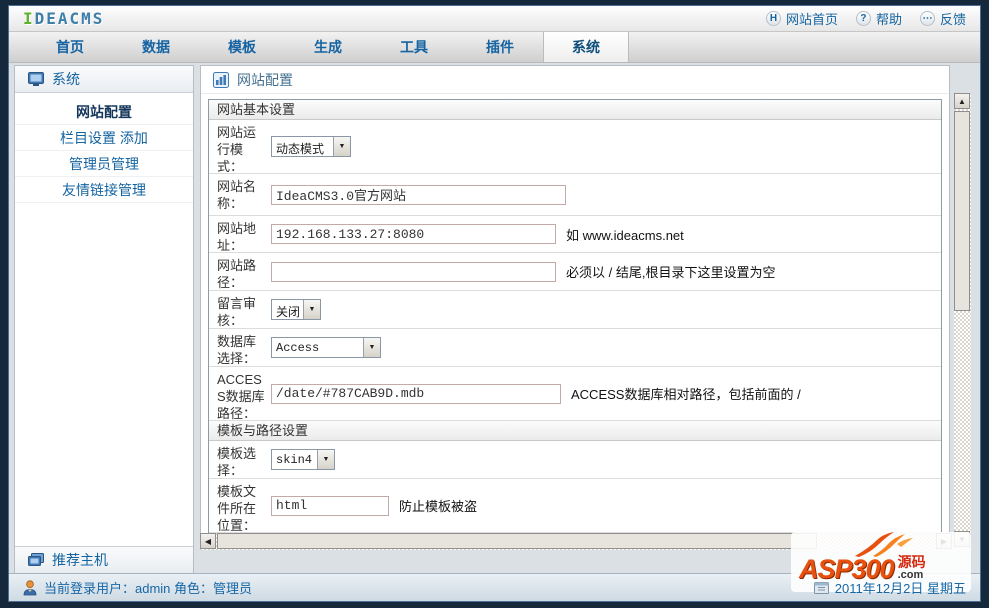 Image resolution: width=989 pixels, height=608 pixels. I want to click on monitor-icon, so click(36, 79).